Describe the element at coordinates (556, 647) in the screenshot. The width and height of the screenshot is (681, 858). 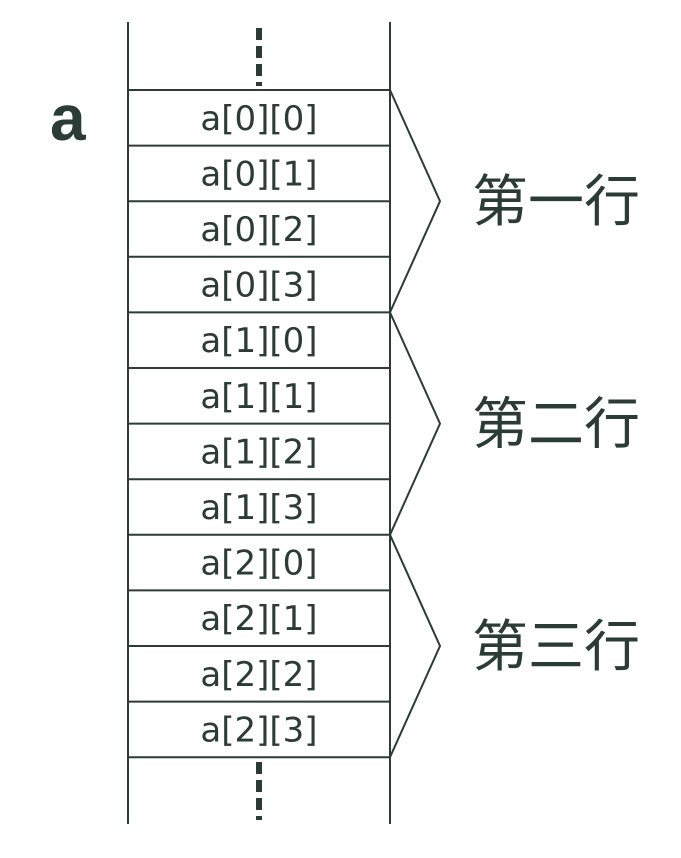
I see `row-group-label: 第三行` at that location.